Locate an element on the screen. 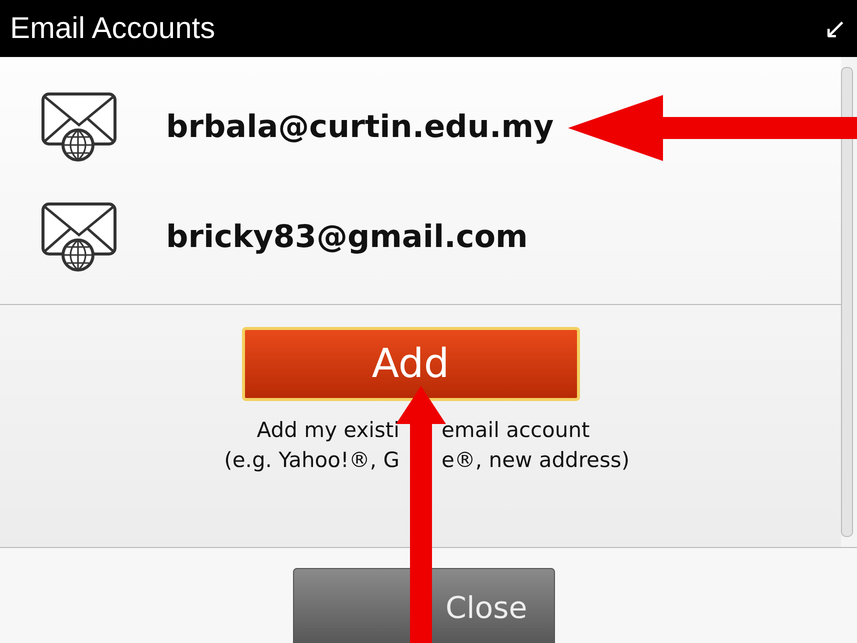  scroll-bar is located at coordinates (847, 302).